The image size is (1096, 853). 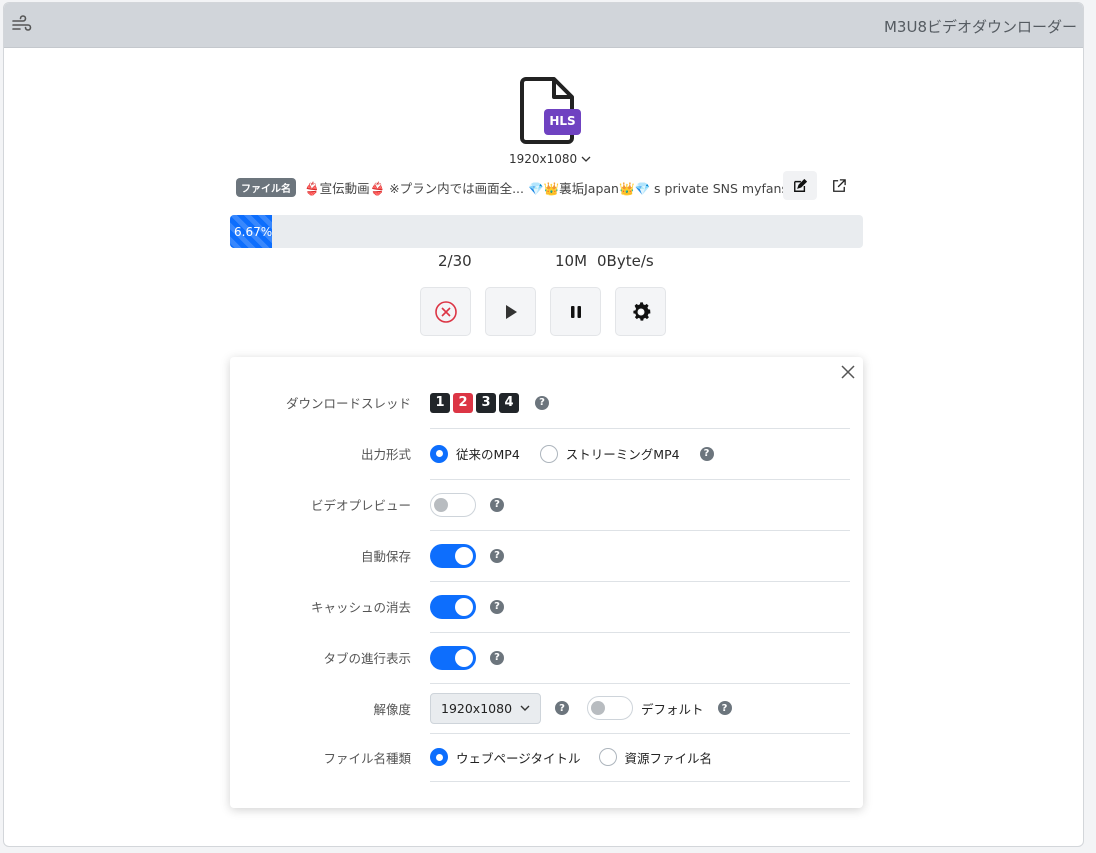 What do you see at coordinates (385, 556) in the screenshot?
I see `auto-save-label: 自動保存` at bounding box center [385, 556].